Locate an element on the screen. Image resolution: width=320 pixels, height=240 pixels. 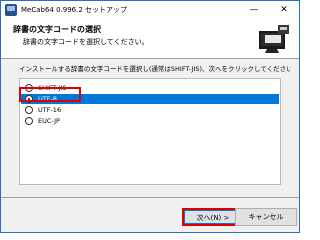
option-label: SHIFT-JIS is located at coordinates (52, 88).